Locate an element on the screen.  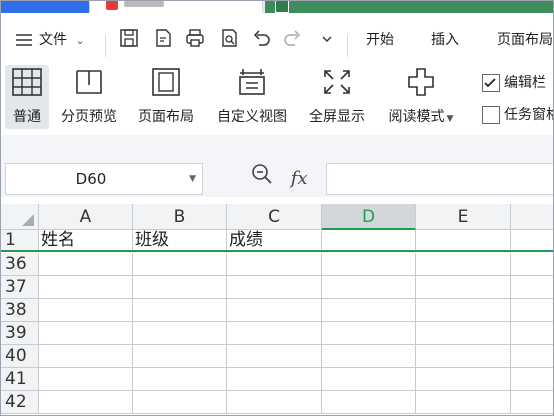
cell-c1: 成绩 is located at coordinates (274, 240).